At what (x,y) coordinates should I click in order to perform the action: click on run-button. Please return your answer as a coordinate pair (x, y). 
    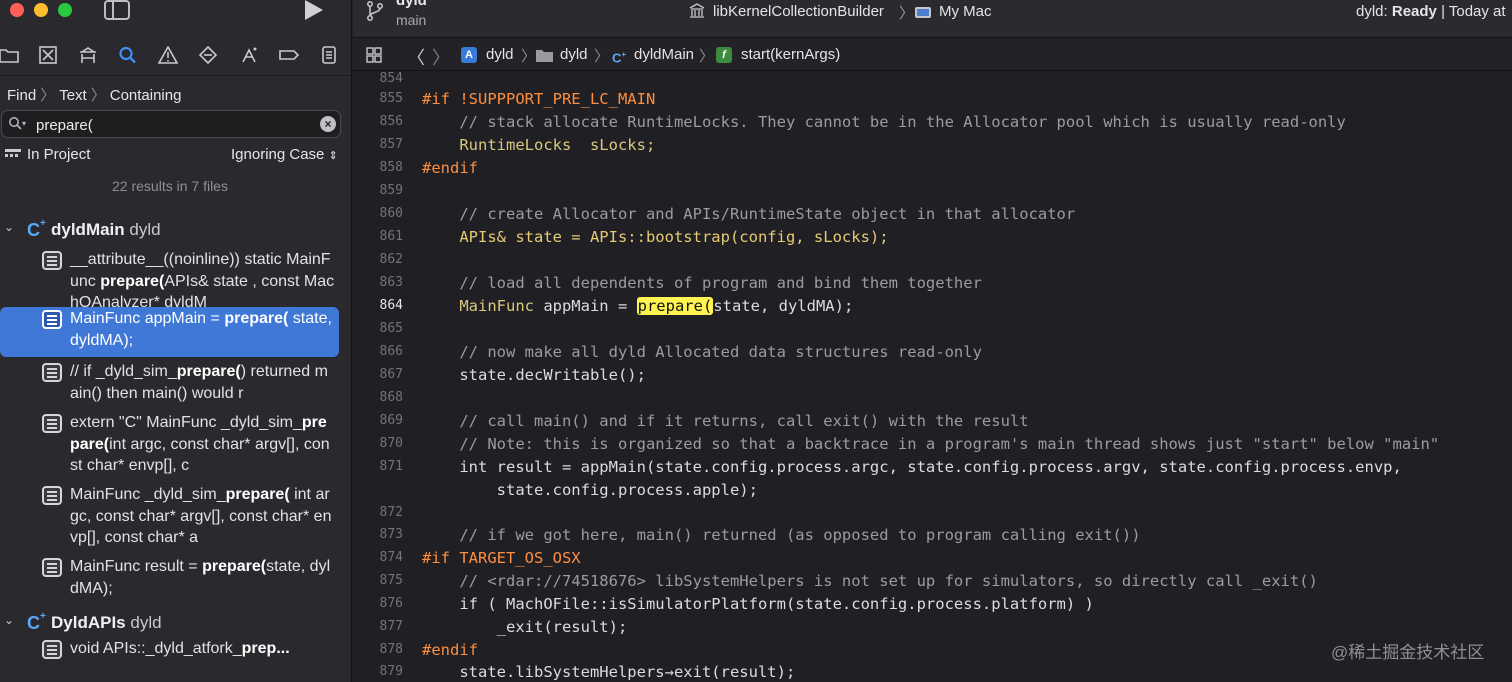
    Looking at the image, I should click on (314, 10).